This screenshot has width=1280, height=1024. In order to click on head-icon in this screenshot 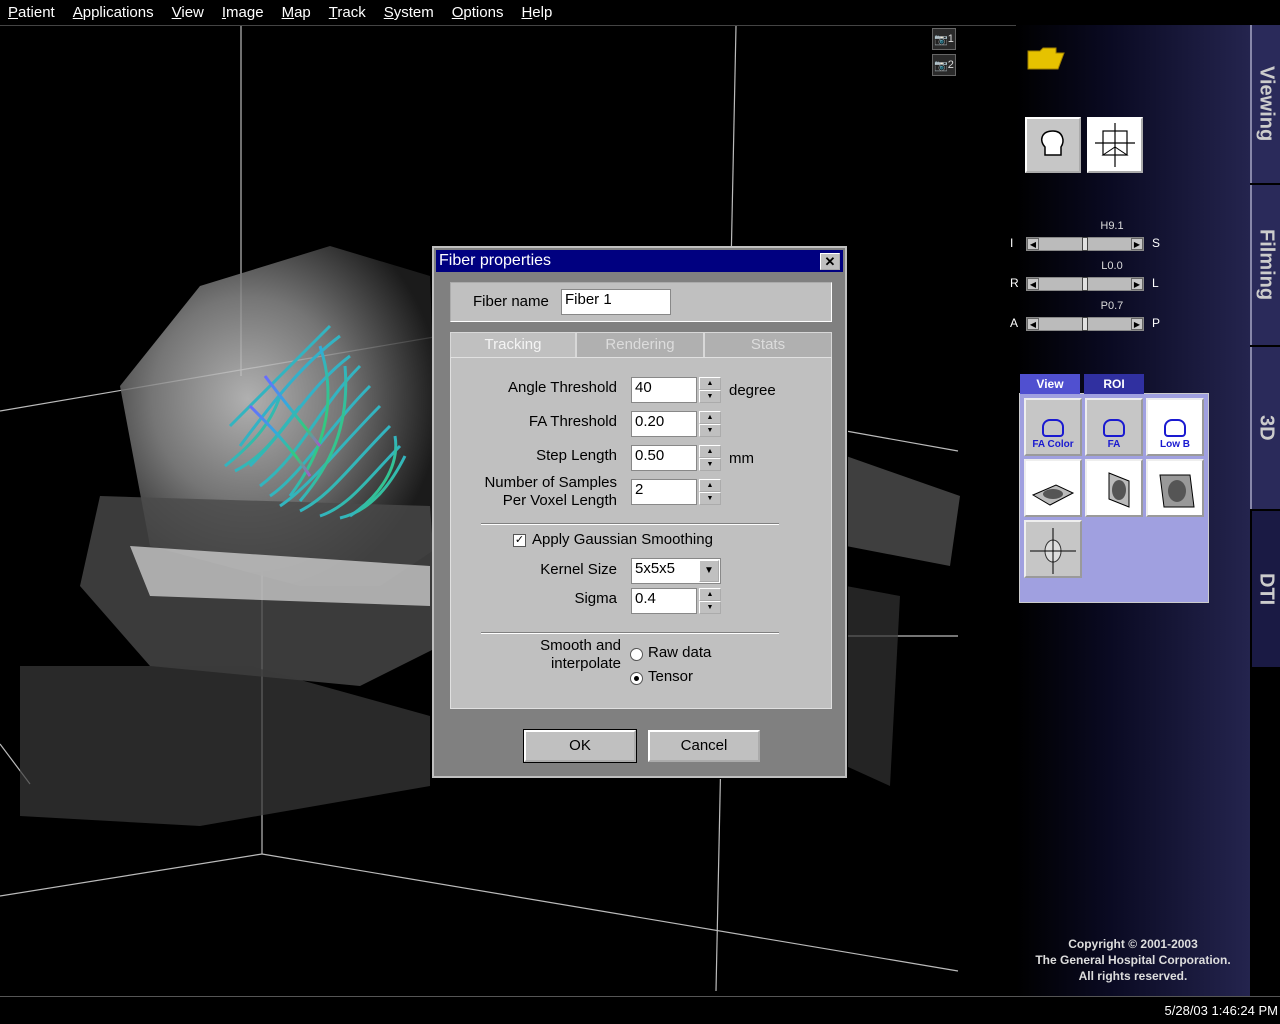, I will do `click(1053, 428)`.